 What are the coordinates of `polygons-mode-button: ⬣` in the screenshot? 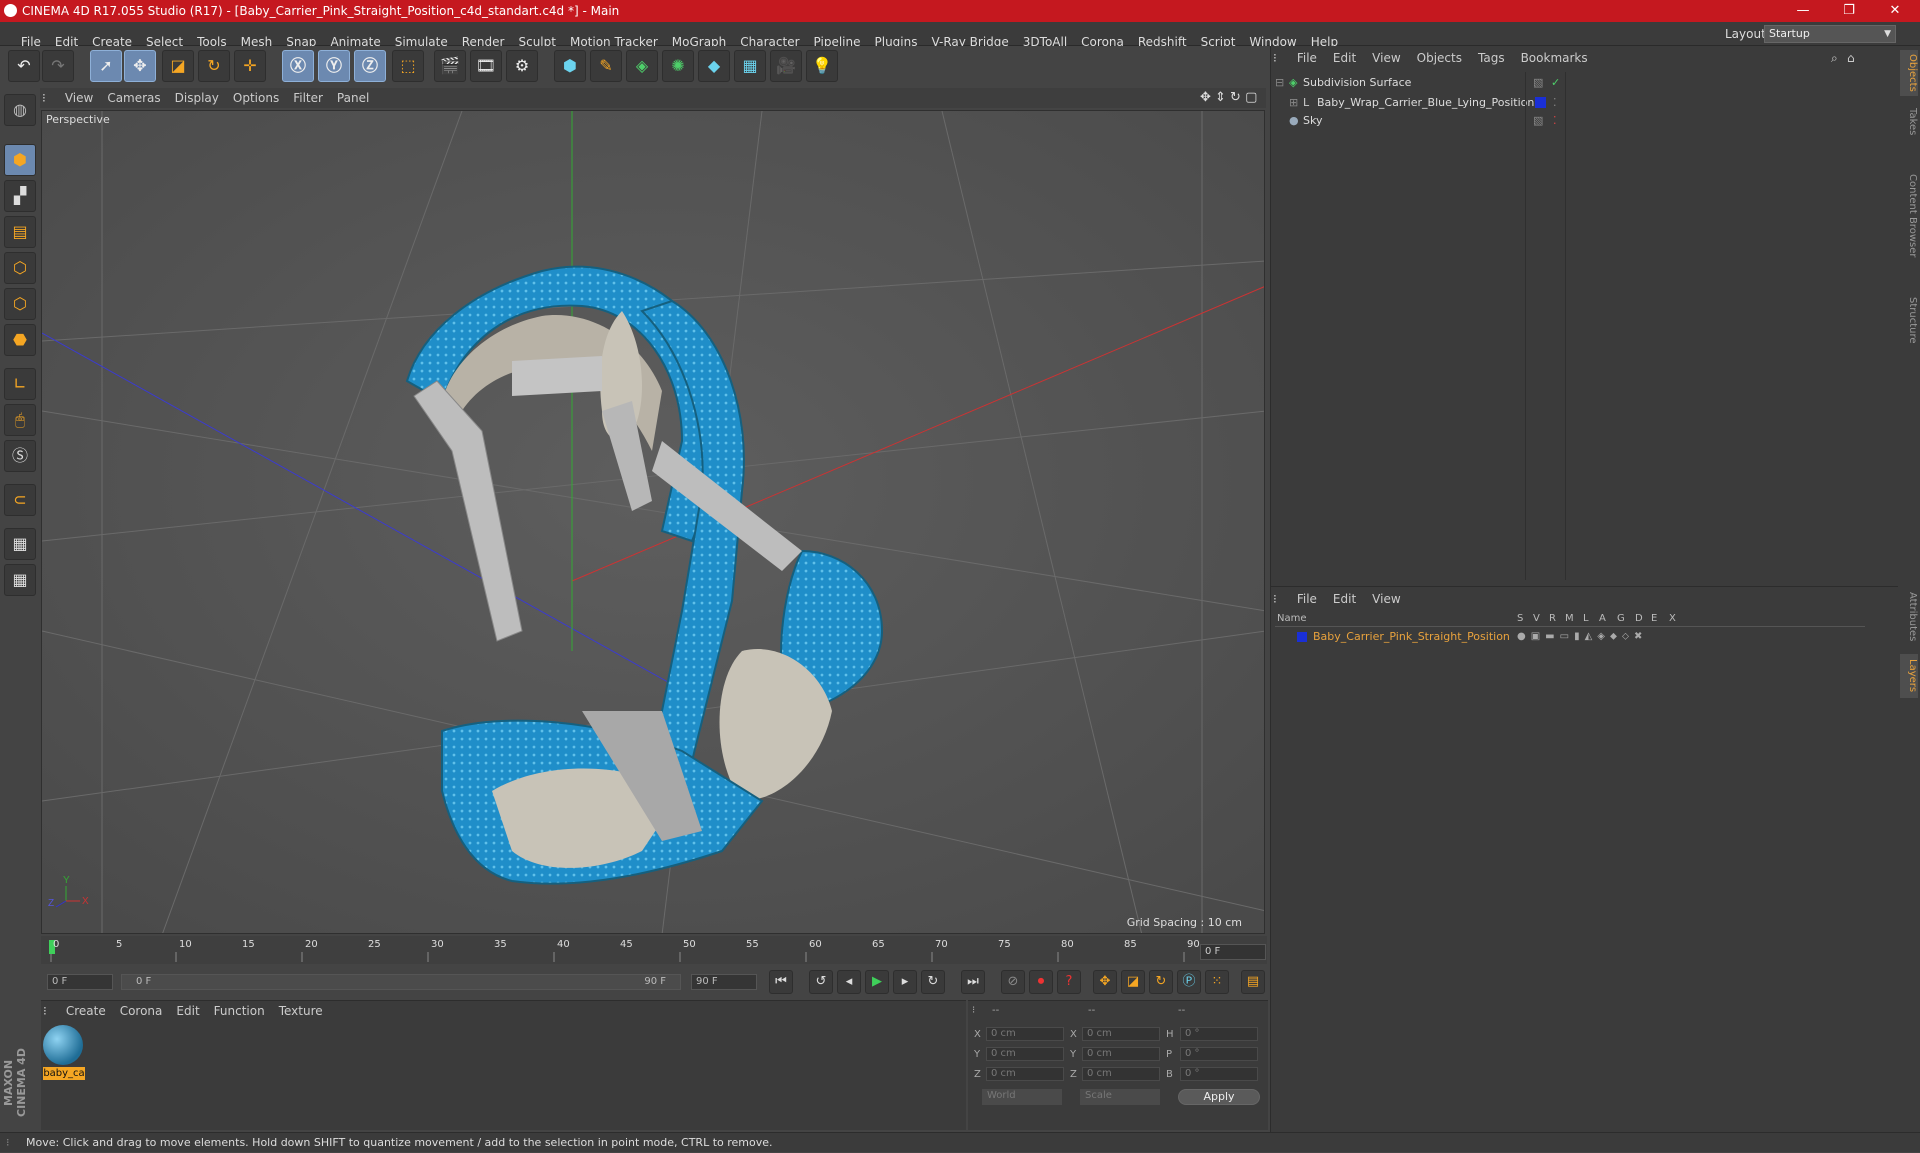 It's located at (20, 340).